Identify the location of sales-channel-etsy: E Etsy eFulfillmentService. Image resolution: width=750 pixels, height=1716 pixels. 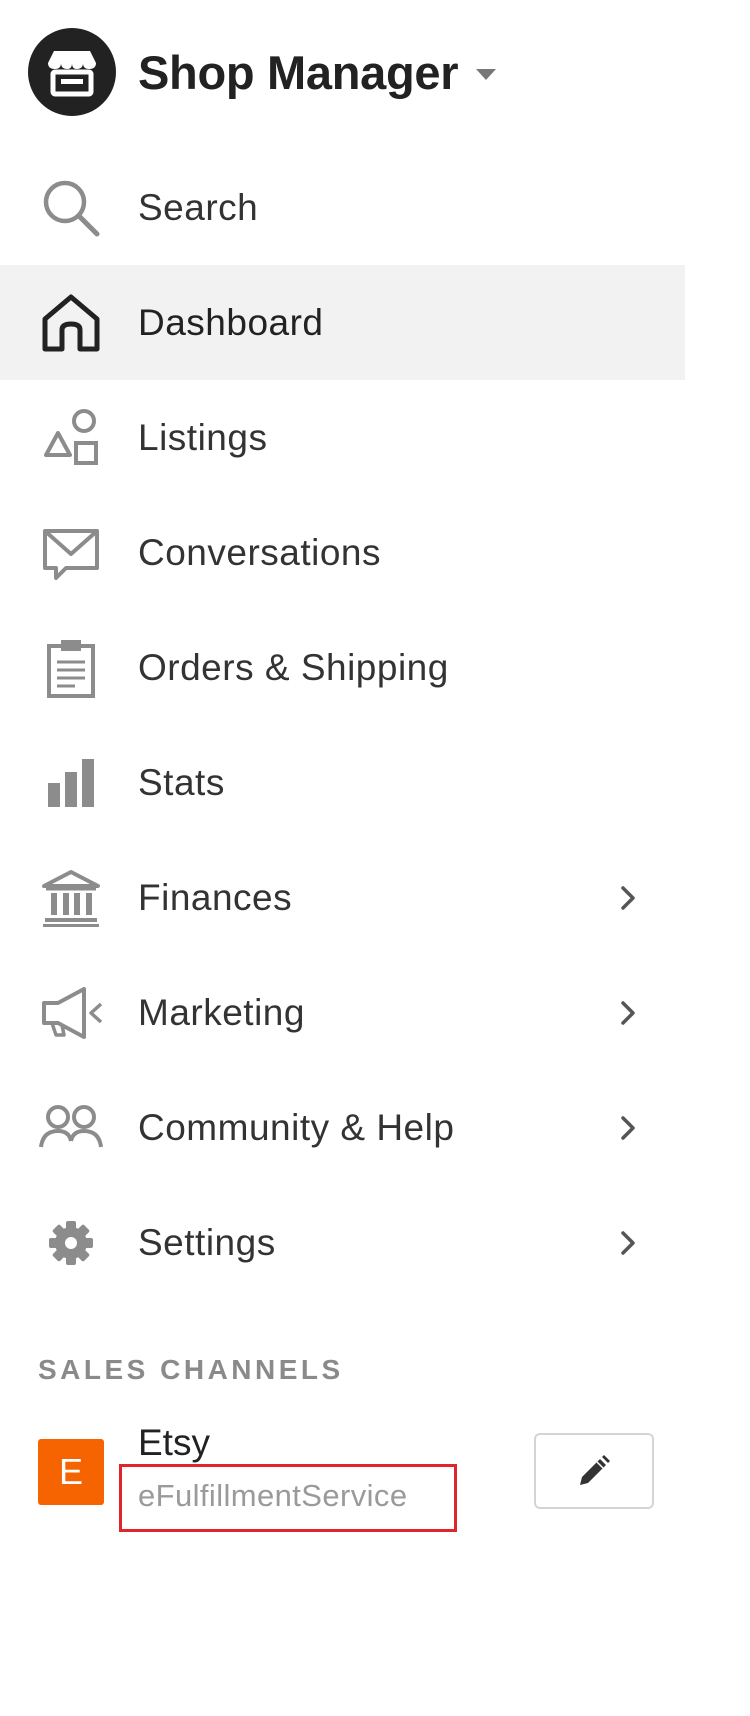
(342, 1485).